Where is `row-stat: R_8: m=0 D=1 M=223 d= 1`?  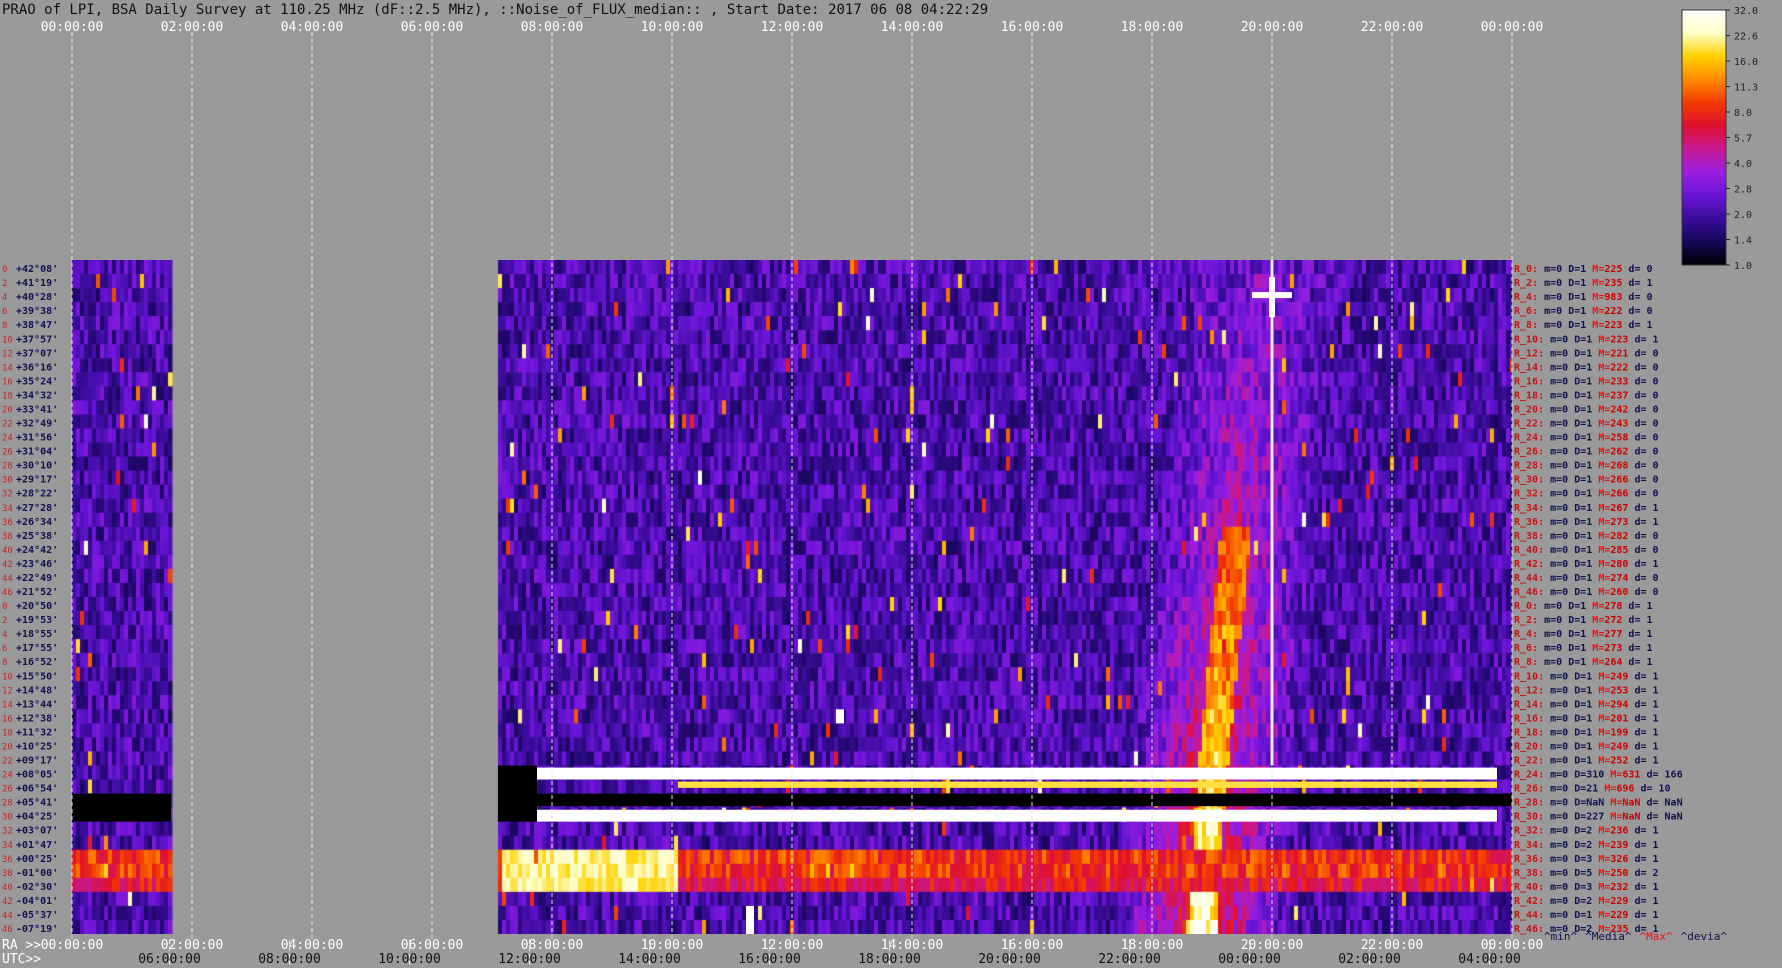 row-stat: R_8: m=0 D=1 M=223 d= 1 is located at coordinates (1583, 325).